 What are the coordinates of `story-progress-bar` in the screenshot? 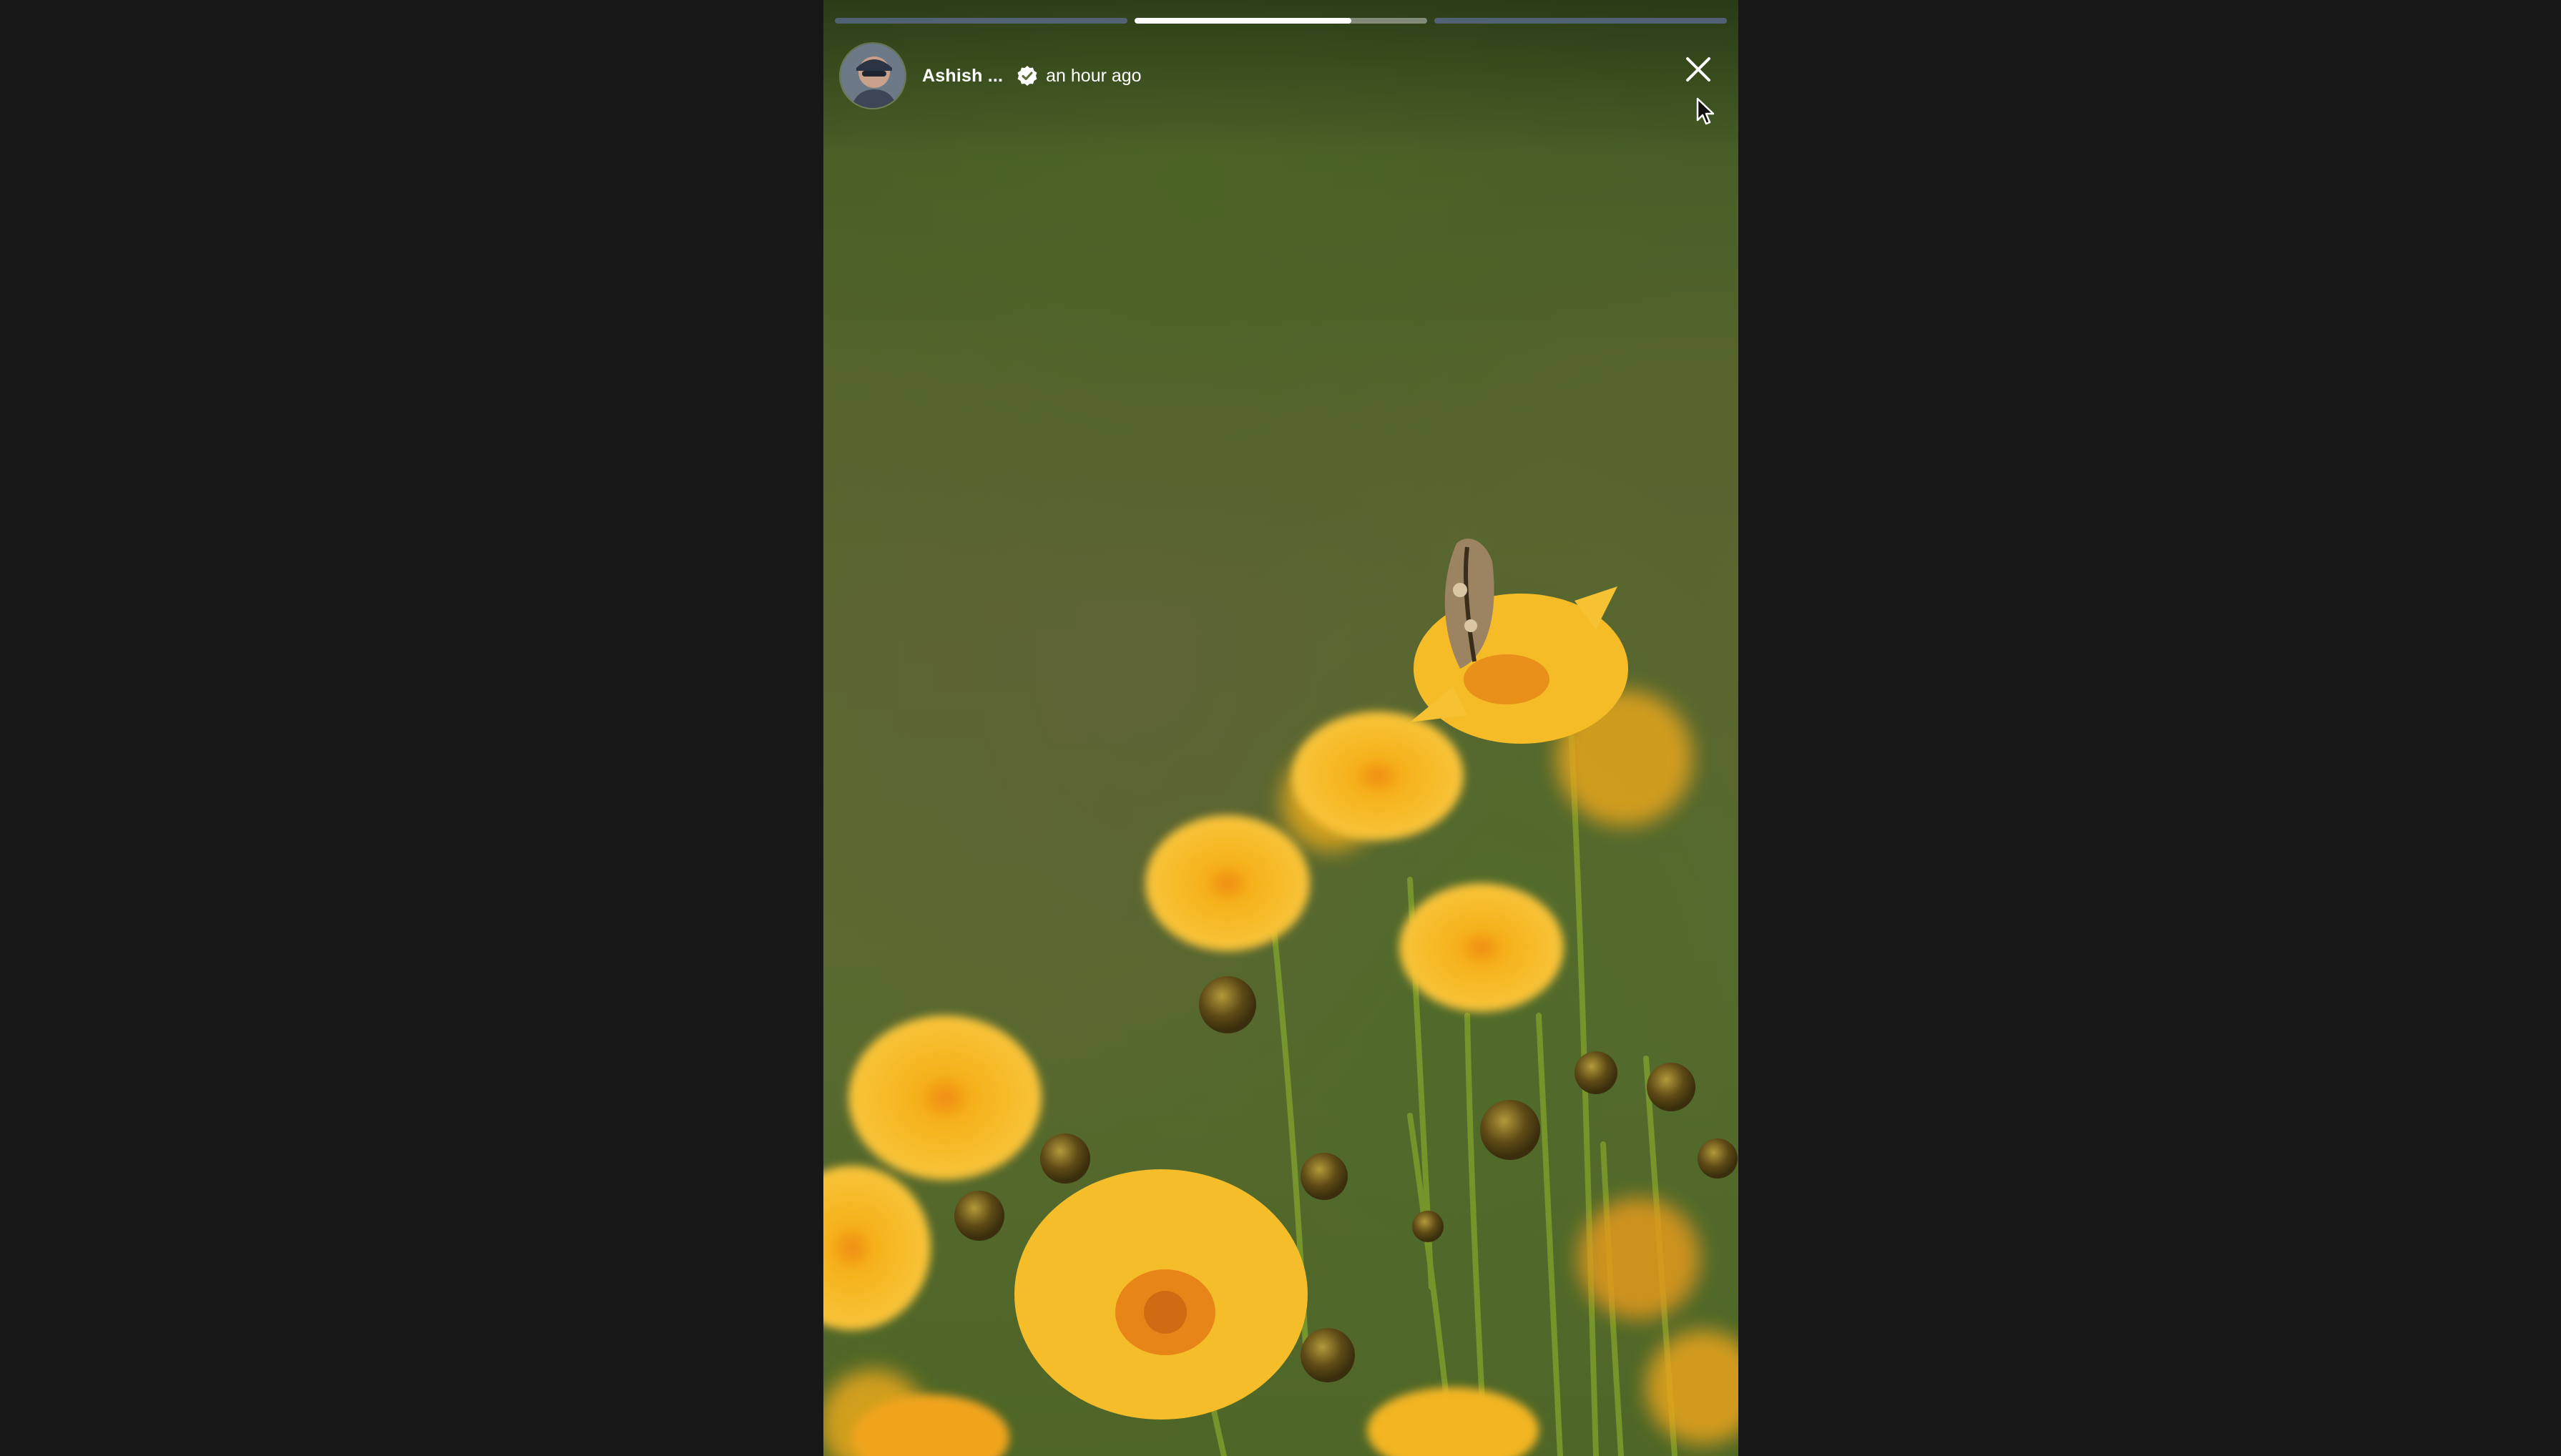 It's located at (1281, 21).